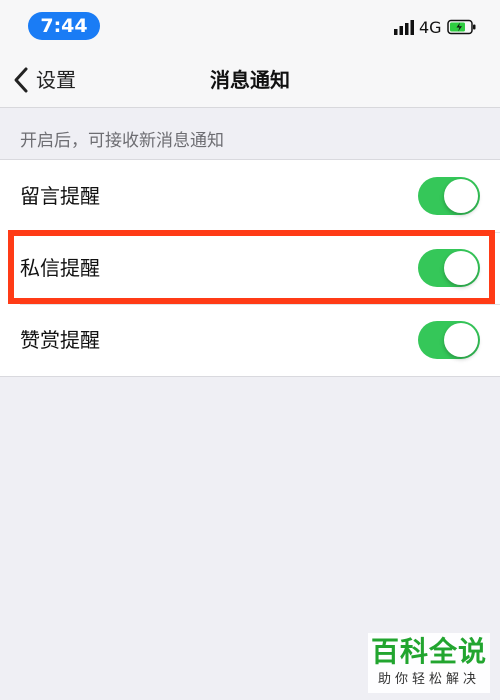  I want to click on appreciation-toggle, so click(449, 340).